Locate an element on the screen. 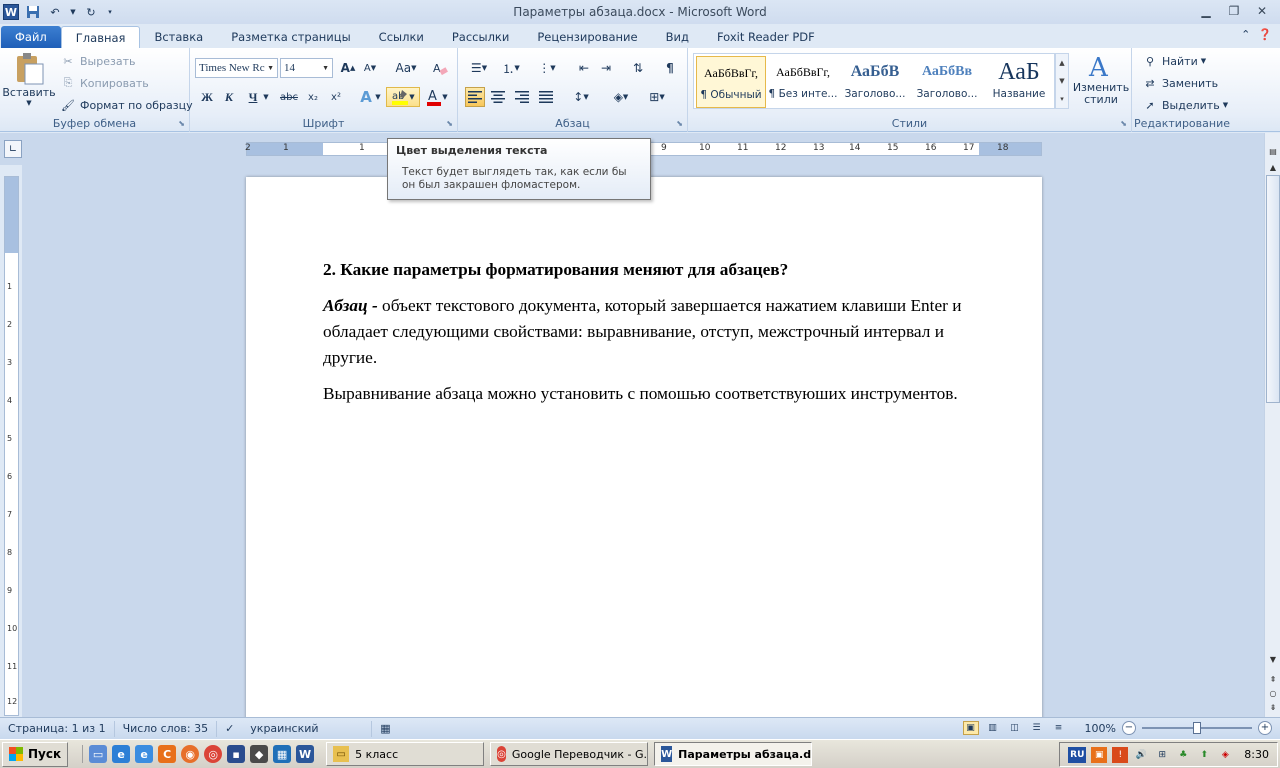 The height and width of the screenshot is (768, 1280). word-count: Число слов: 35 is located at coordinates (166, 728).